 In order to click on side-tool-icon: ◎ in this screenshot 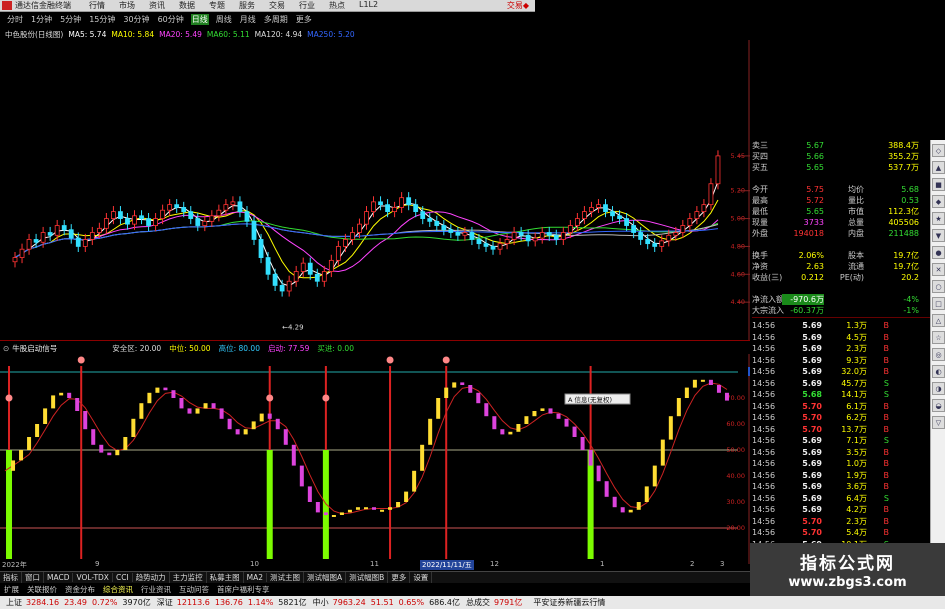, I will do `click(938, 354)`.